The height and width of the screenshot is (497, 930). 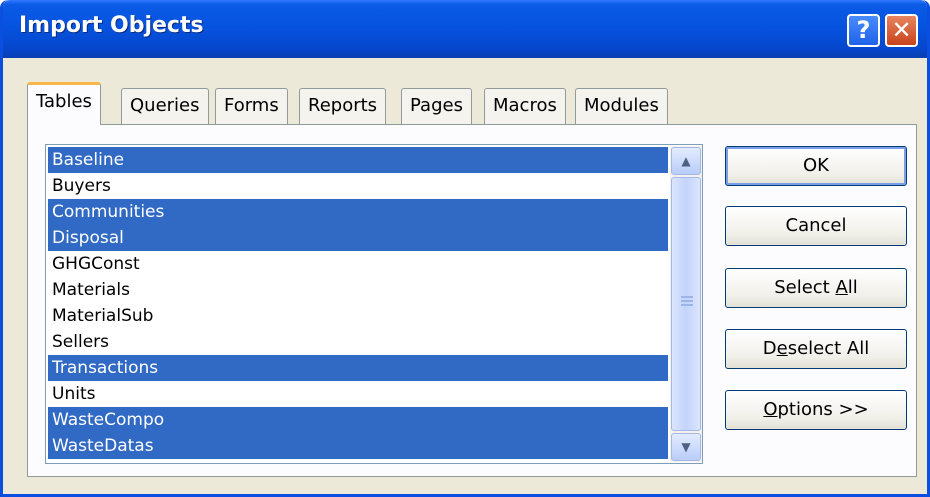 What do you see at coordinates (358, 186) in the screenshot?
I see `list-item: Buyers` at bounding box center [358, 186].